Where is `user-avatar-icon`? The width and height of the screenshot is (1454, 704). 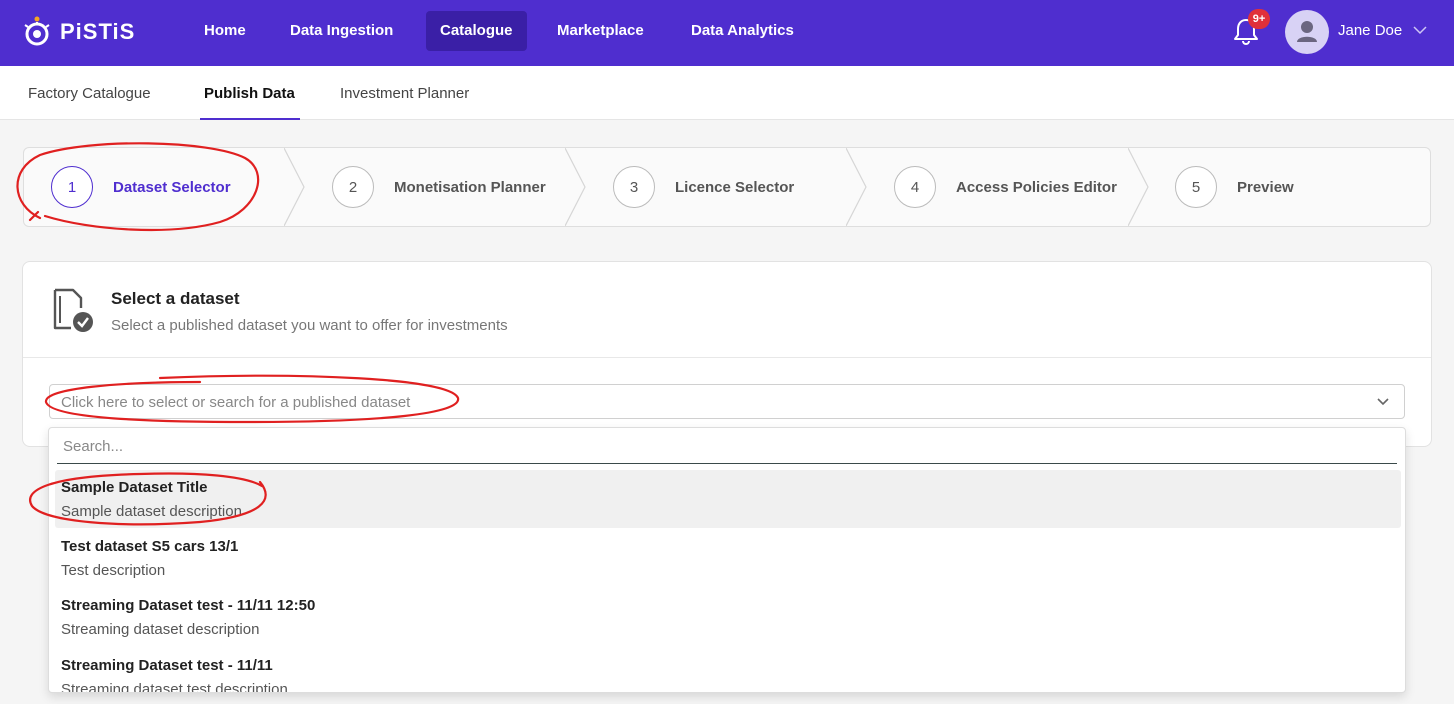
user-avatar-icon is located at coordinates (1307, 31).